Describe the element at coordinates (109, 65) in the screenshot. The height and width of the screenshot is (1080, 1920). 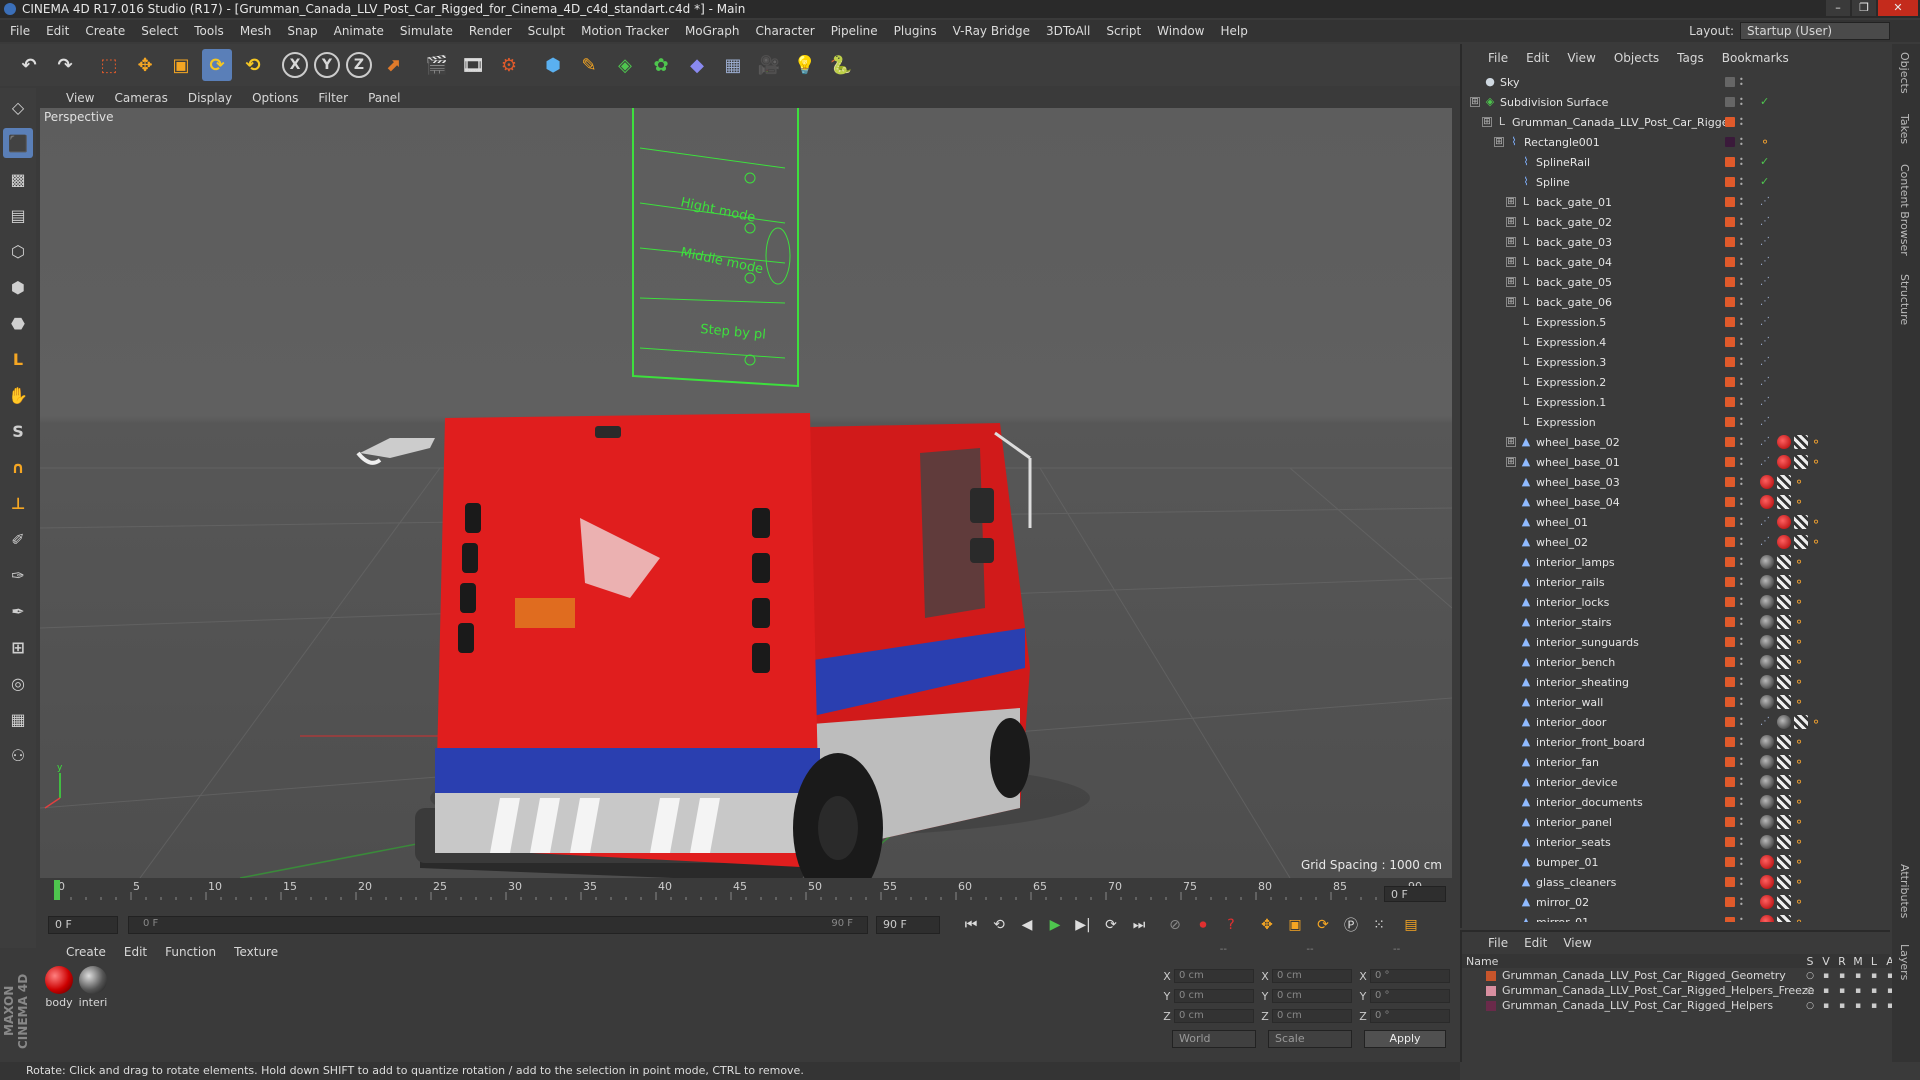
I see `live-selection-icon: ⬚` at that location.